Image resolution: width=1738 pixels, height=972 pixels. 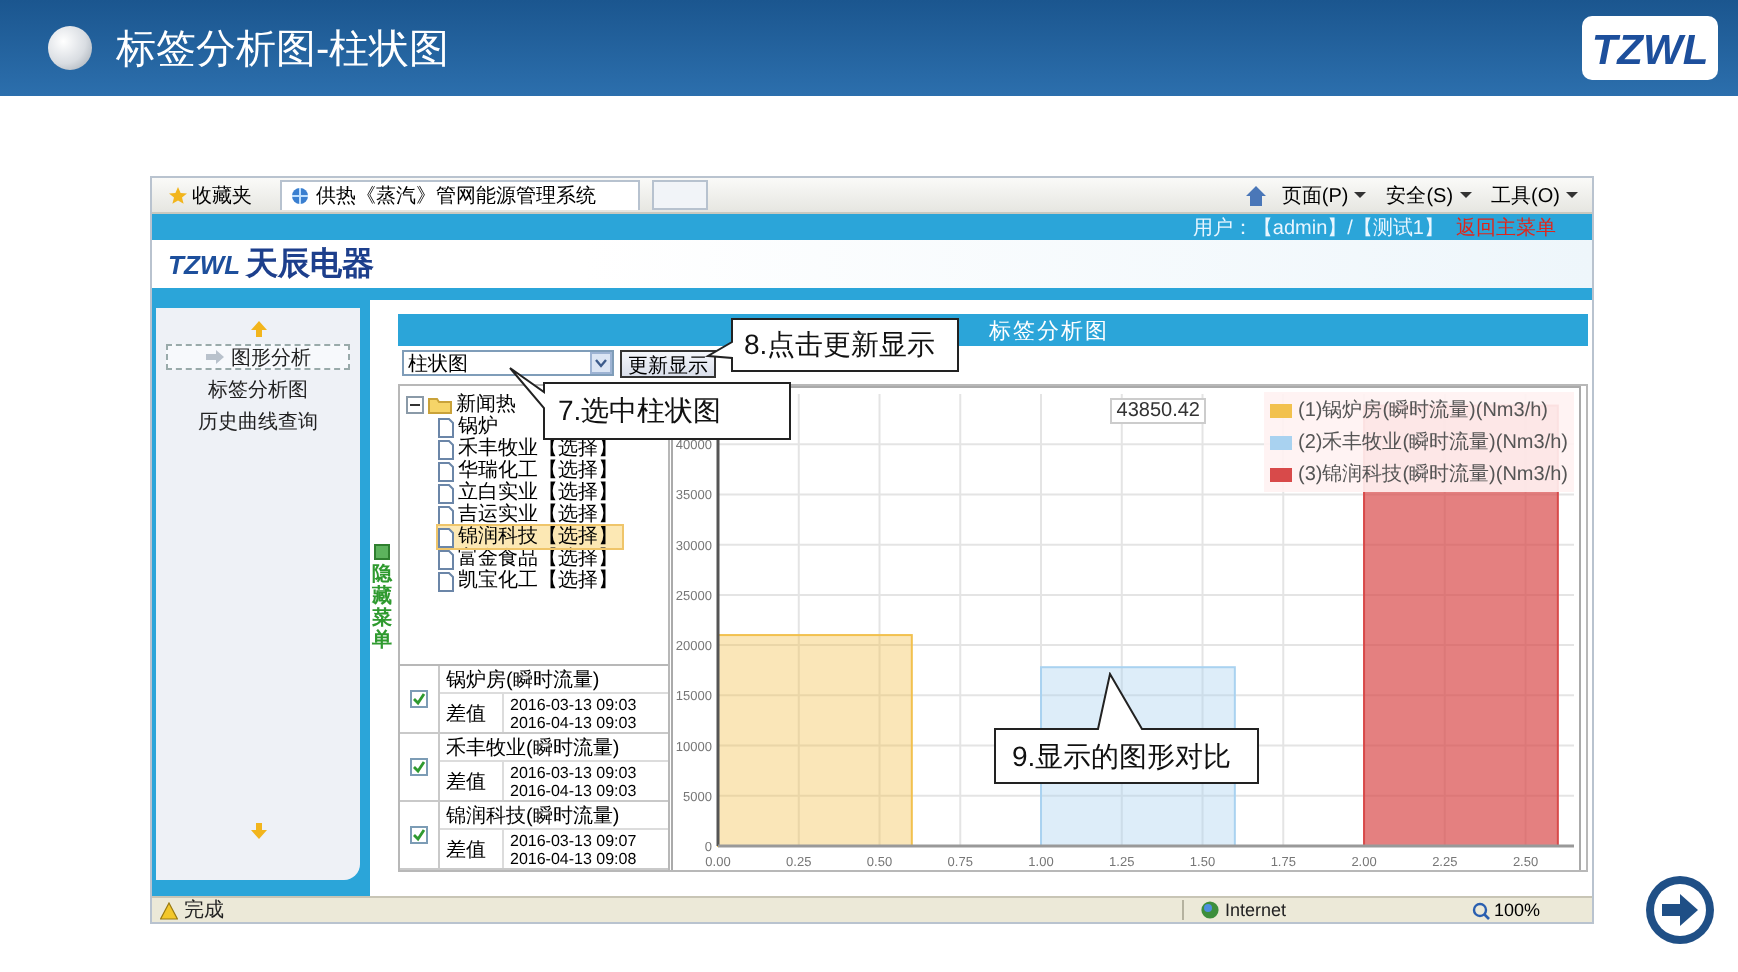 What do you see at coordinates (530, 493) in the screenshot?
I see `tree-item: 立白实业【选择】` at bounding box center [530, 493].